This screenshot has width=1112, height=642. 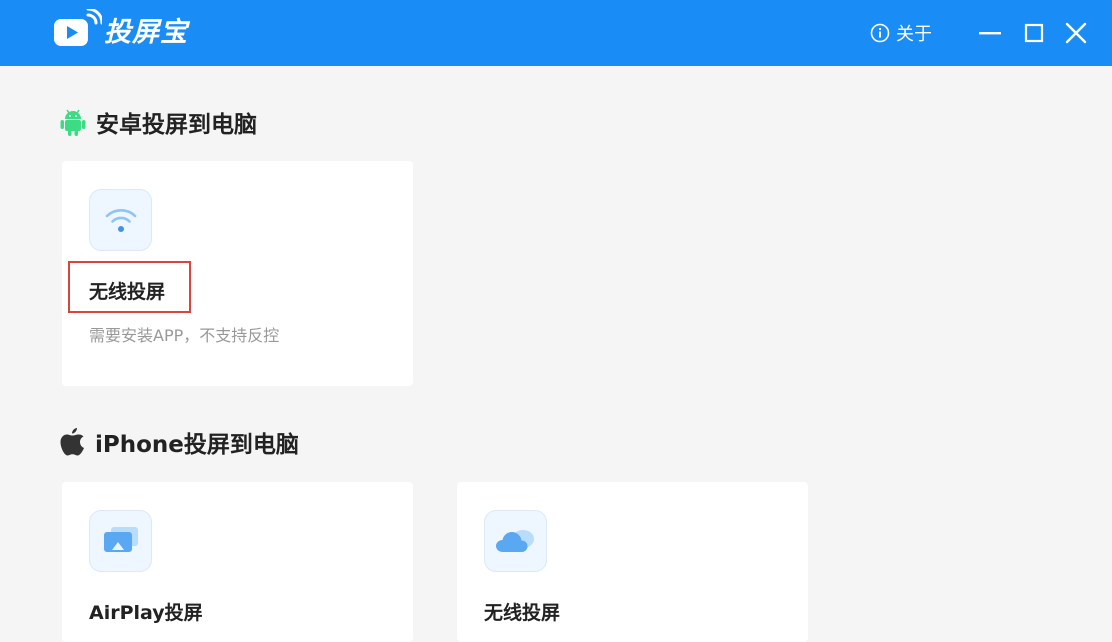 What do you see at coordinates (632, 562) in the screenshot?
I see `iphone-wireless-card: 无线投屏` at bounding box center [632, 562].